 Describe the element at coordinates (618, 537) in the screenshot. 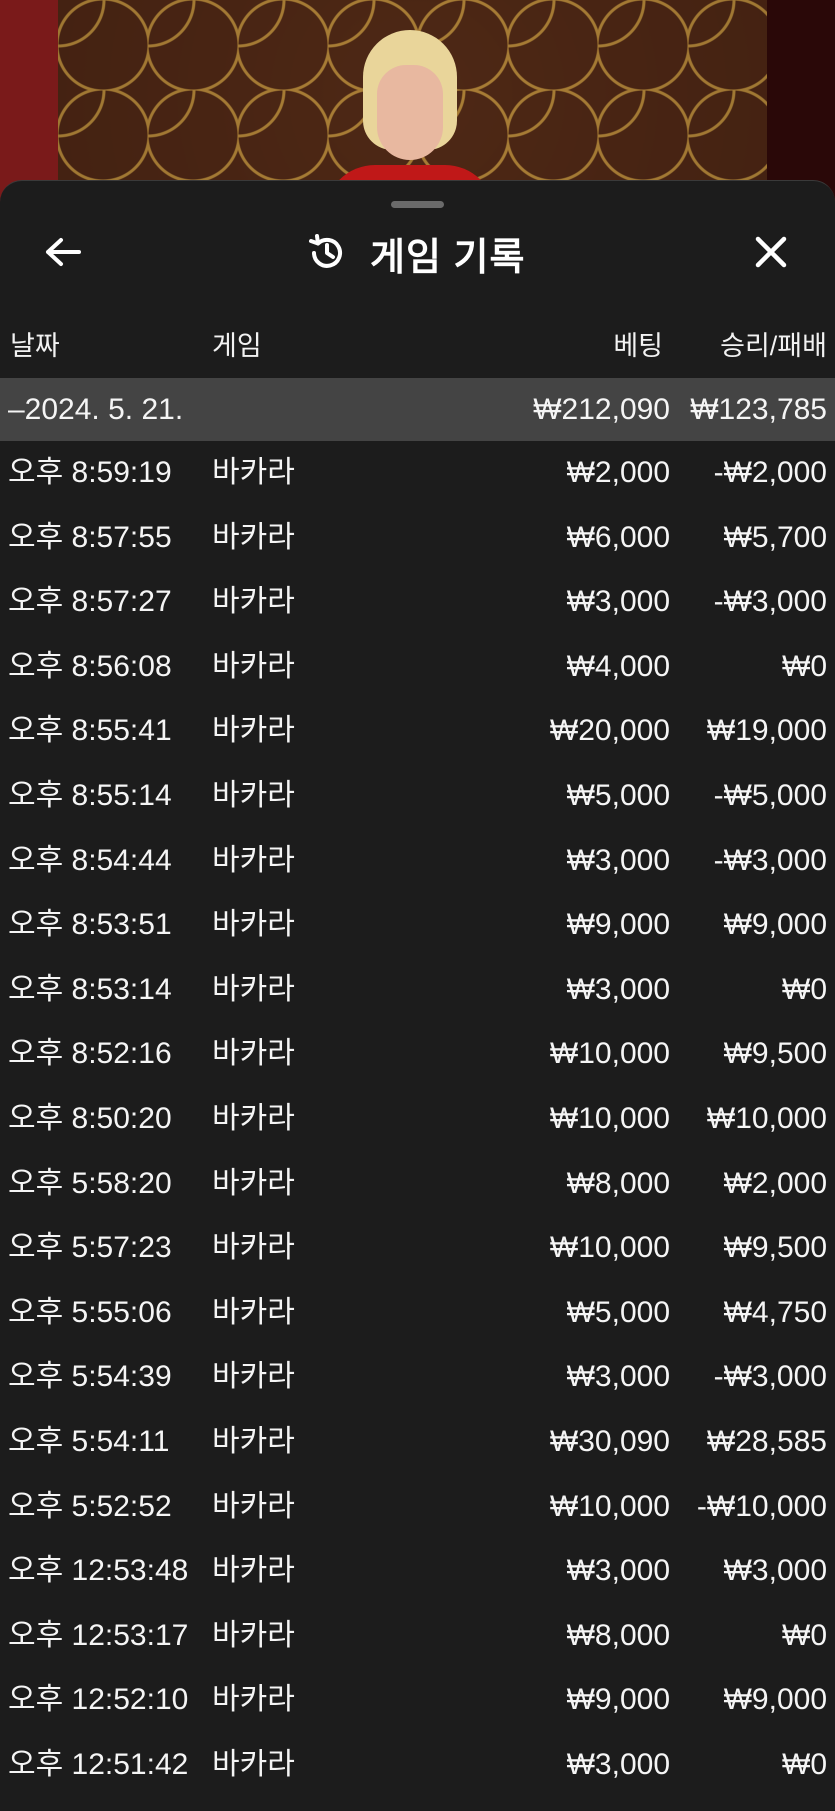

I see `row-bet: ₩6,000` at that location.